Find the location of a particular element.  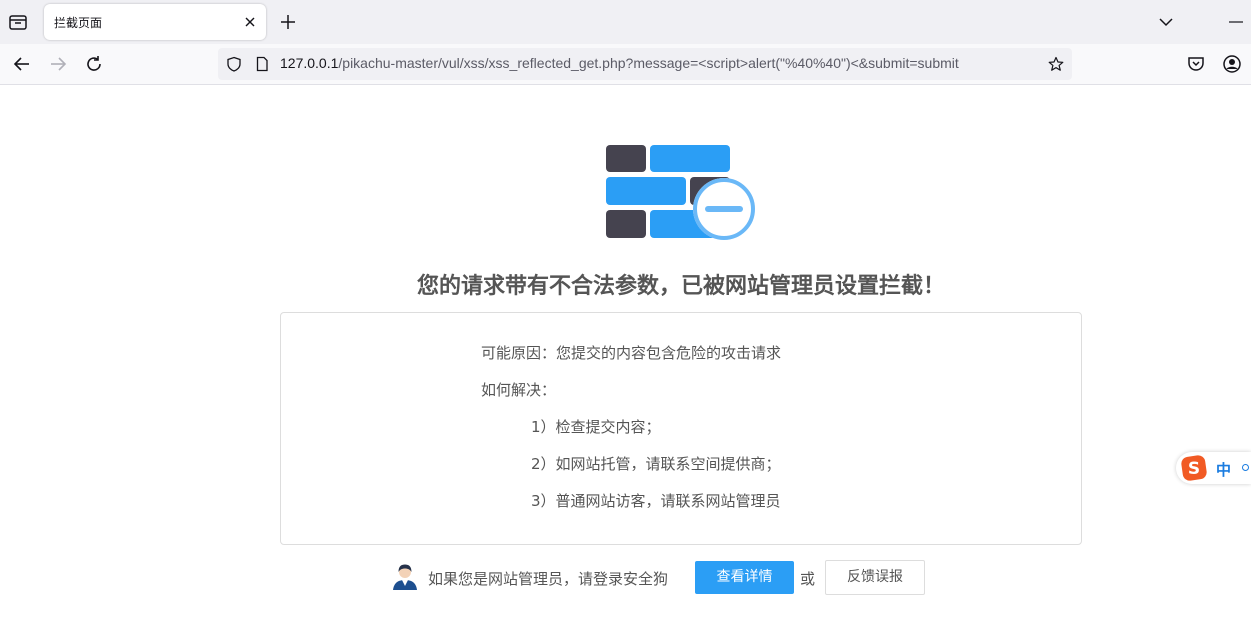

shield-icon is located at coordinates (234, 64).